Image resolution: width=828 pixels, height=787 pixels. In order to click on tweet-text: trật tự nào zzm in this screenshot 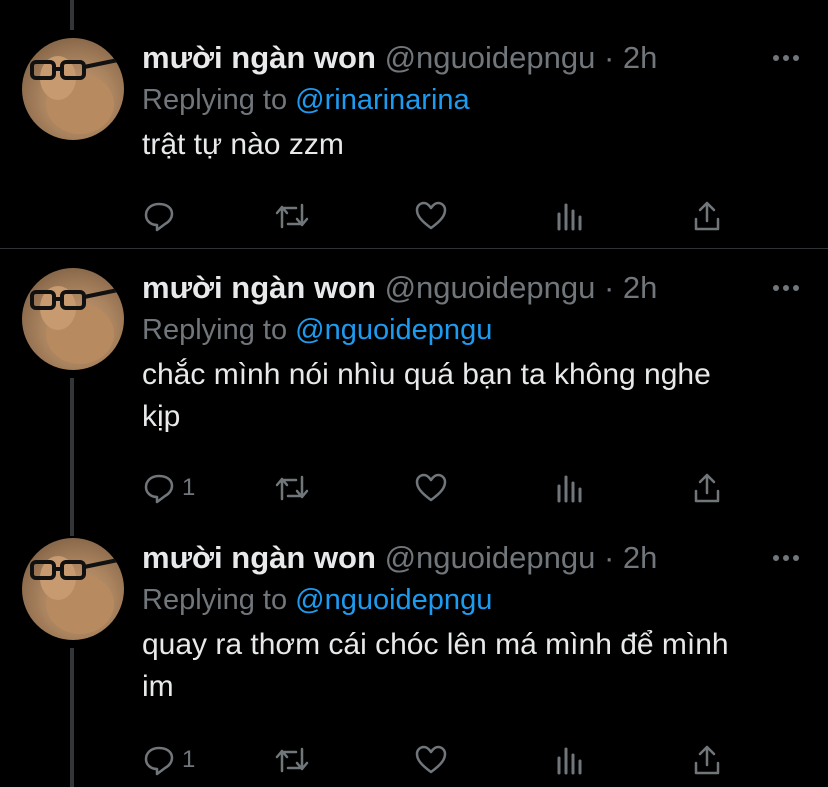, I will do `click(243, 144)`.